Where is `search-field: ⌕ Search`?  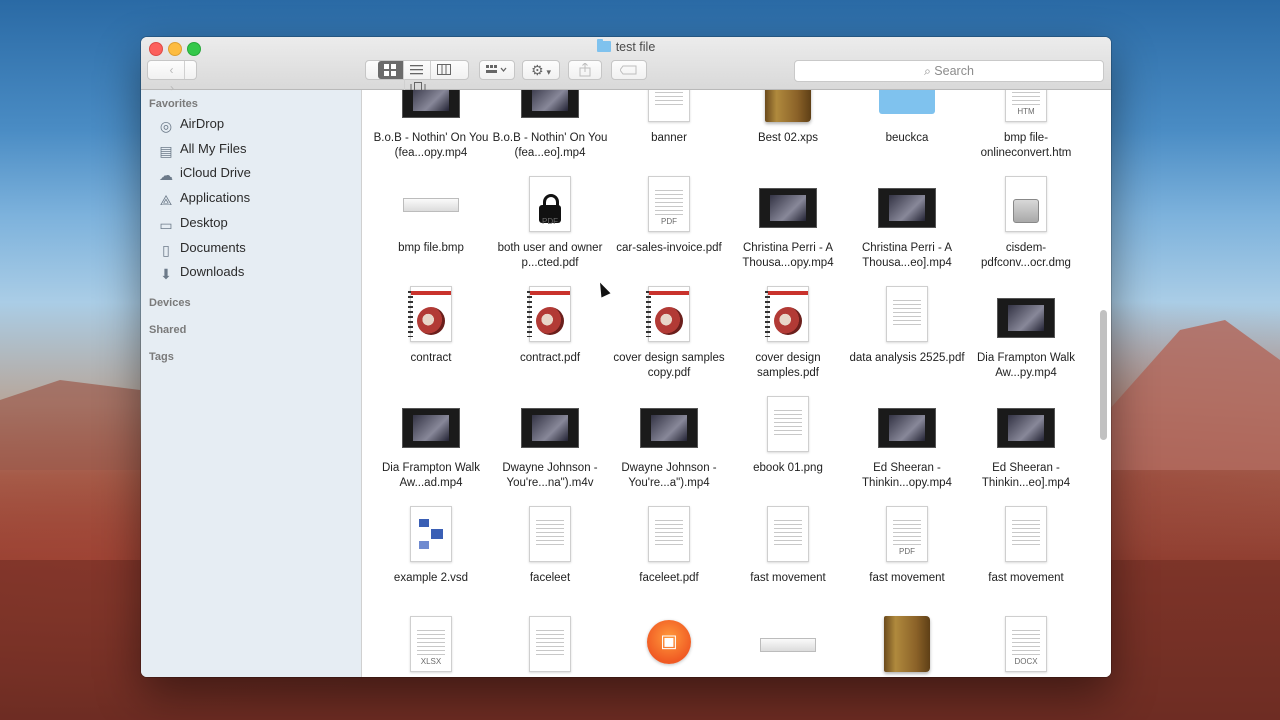 search-field: ⌕ Search is located at coordinates (949, 71).